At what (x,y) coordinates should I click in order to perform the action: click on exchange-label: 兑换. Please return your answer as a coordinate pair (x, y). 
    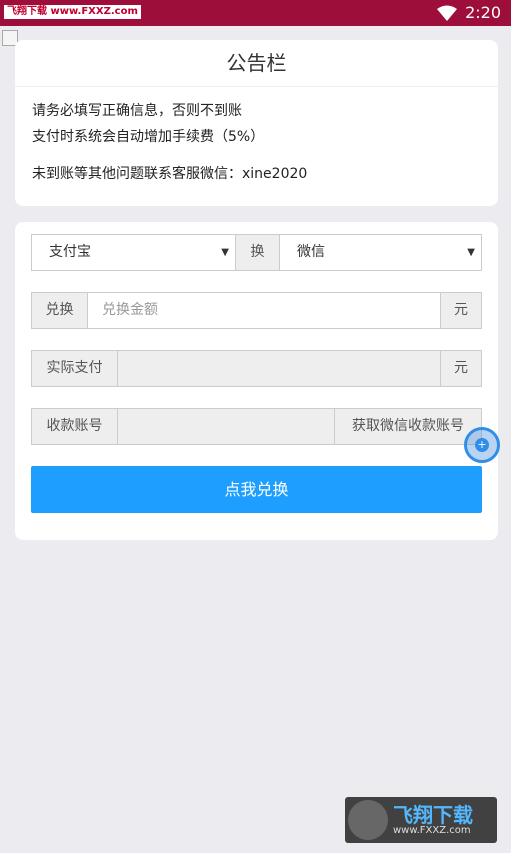
    Looking at the image, I should click on (59, 310).